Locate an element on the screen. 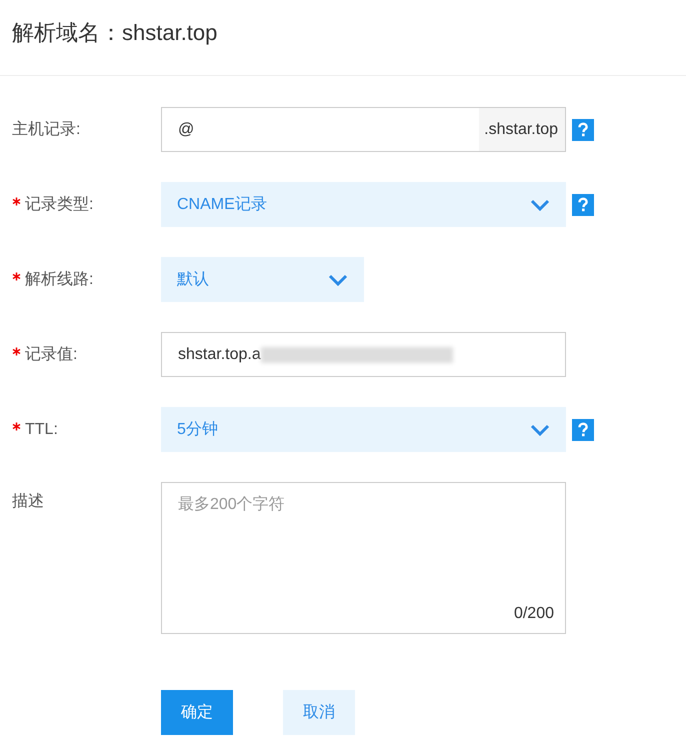 The image size is (686, 756). field-label: 记录值: is located at coordinates (51, 354).